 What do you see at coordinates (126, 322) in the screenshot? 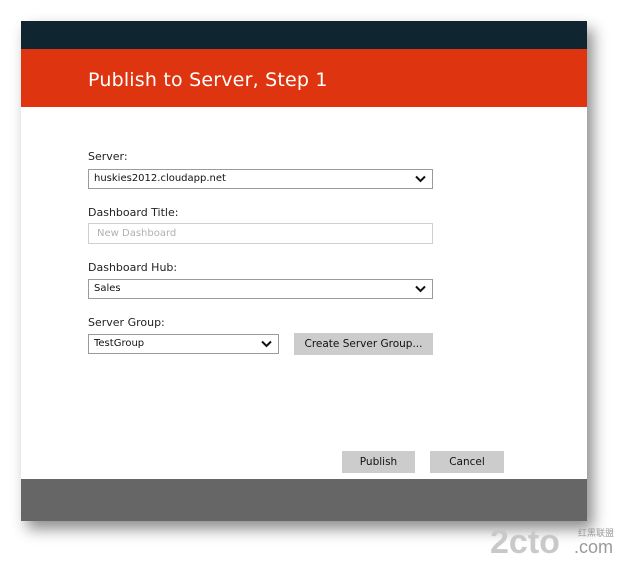
I see `server-group-label: Server Group:` at bounding box center [126, 322].